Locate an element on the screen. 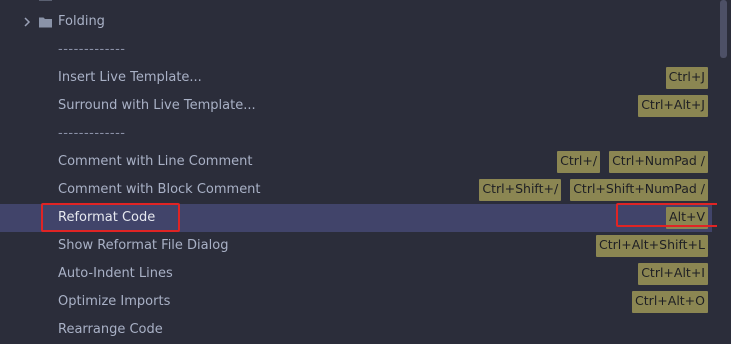 This screenshot has height=344, width=731. tree-item-label: Optimize Imports is located at coordinates (114, 301).